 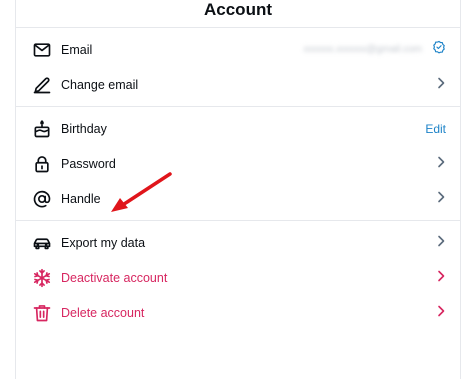 What do you see at coordinates (238, 84) in the screenshot?
I see `change-email-row: Change email` at bounding box center [238, 84].